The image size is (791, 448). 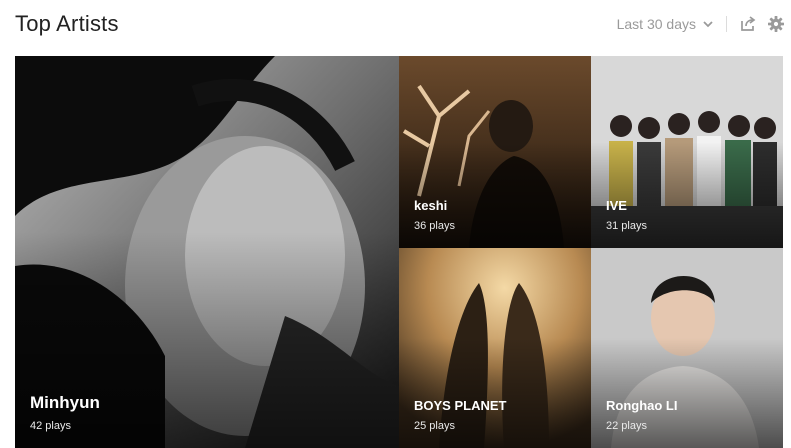 I want to click on chevron-down-icon, so click(x=708, y=24).